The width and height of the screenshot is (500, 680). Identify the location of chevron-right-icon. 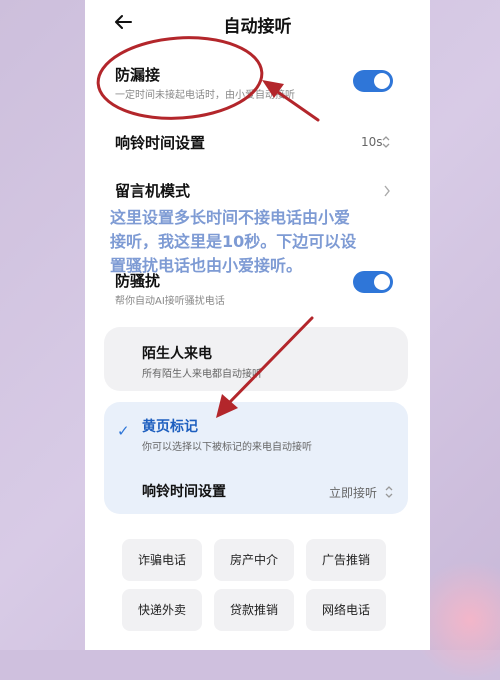
(387, 191).